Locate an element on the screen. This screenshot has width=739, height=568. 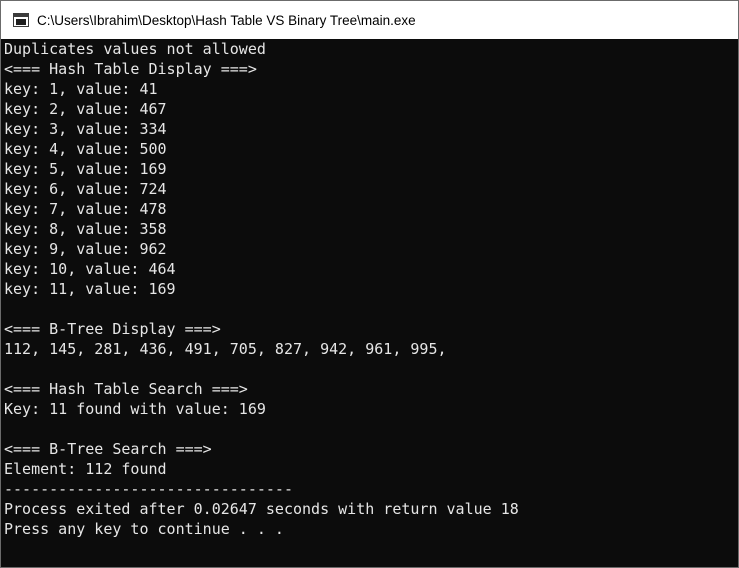
console-line: key: 1, value: 41 is located at coordinates (81, 89).